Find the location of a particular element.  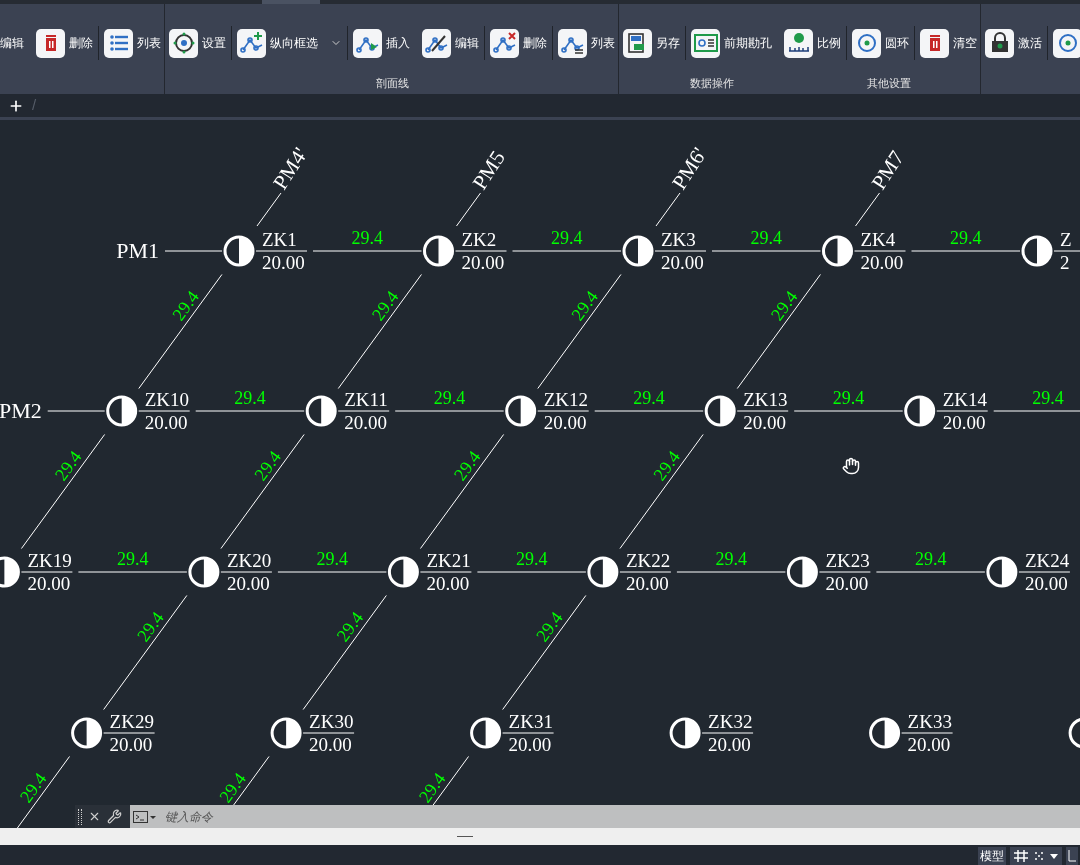

ribbon-button: 清空 is located at coordinates (948, 43).